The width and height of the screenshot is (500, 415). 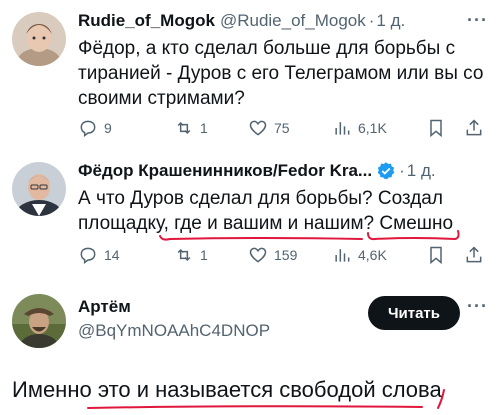 I want to click on author-name: Rudie_of_Mogok, so click(x=146, y=21).